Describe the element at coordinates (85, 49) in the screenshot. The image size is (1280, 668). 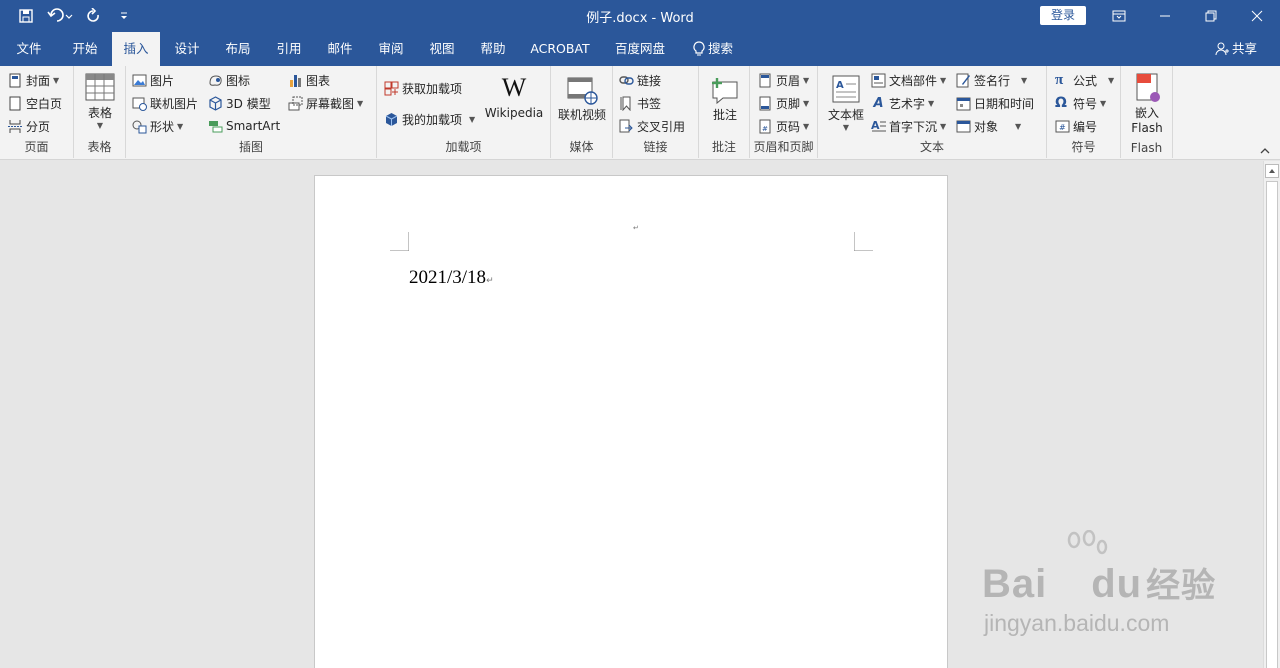
I see `tab-home: 开始` at that location.